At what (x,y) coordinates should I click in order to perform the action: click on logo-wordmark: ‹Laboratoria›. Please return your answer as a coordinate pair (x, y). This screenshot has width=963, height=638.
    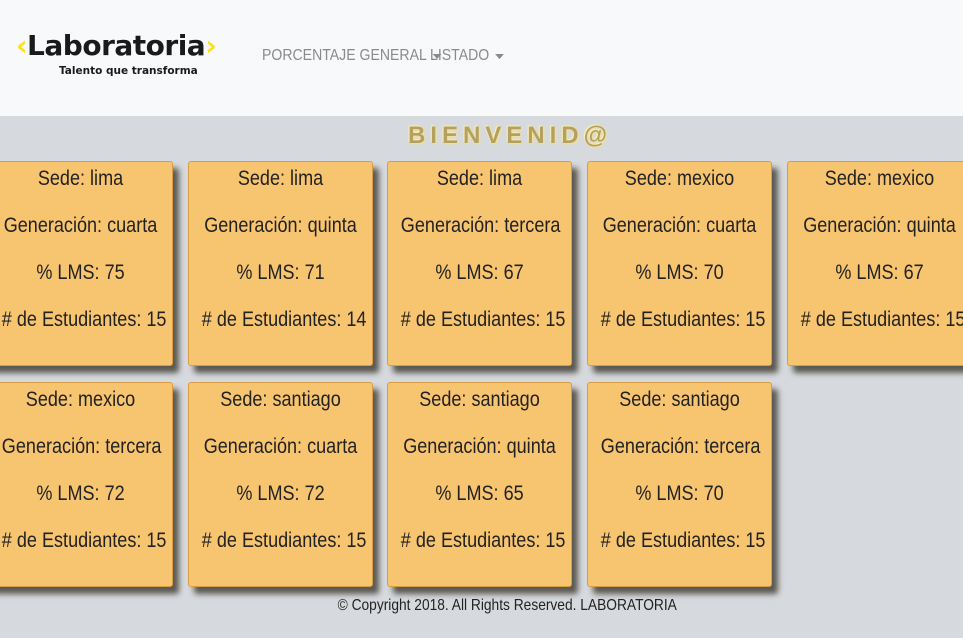
    Looking at the image, I should click on (116, 46).